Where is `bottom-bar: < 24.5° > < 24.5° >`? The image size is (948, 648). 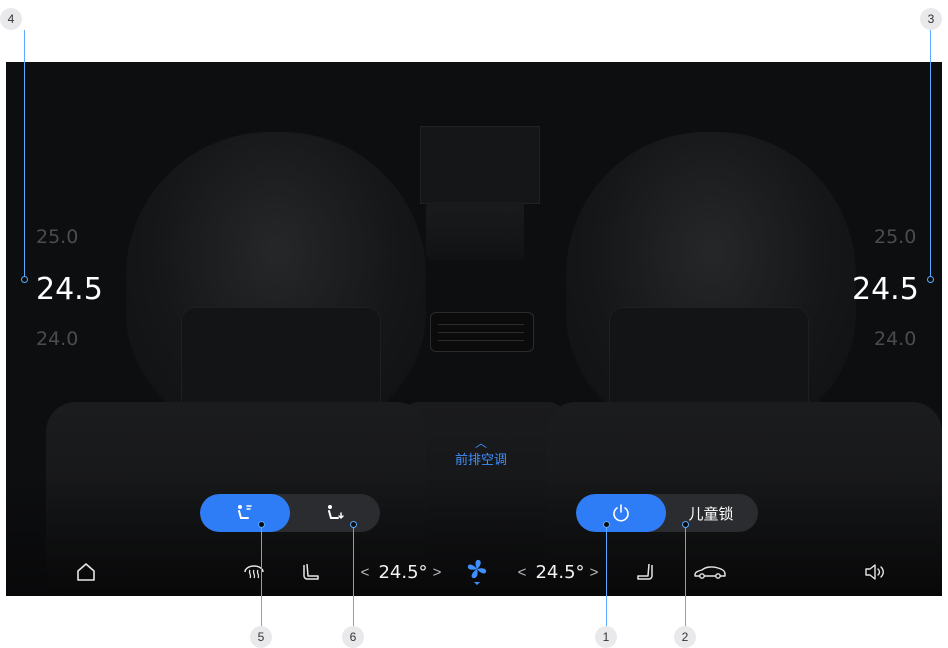
bottom-bar: < 24.5° > < 24.5° > is located at coordinates (474, 572).